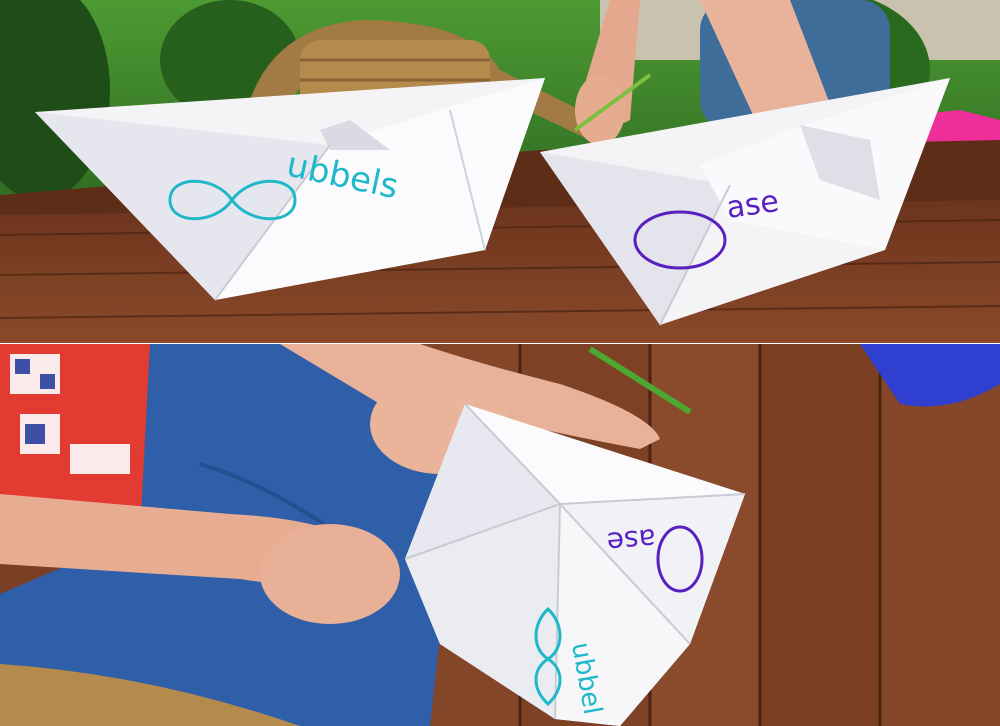  What do you see at coordinates (632, 540) in the screenshot?
I see `fortune-teller-top-word: ase` at bounding box center [632, 540].